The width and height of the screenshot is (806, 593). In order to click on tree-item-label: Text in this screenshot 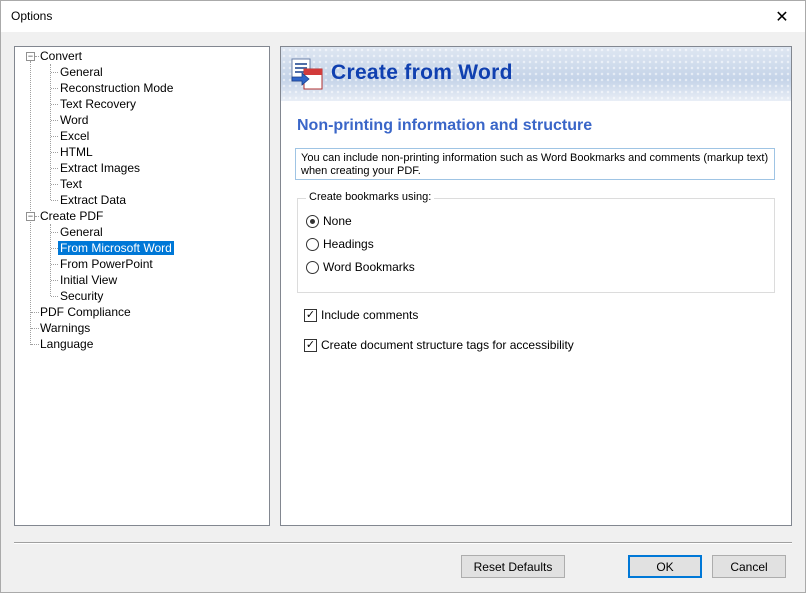, I will do `click(71, 184)`.